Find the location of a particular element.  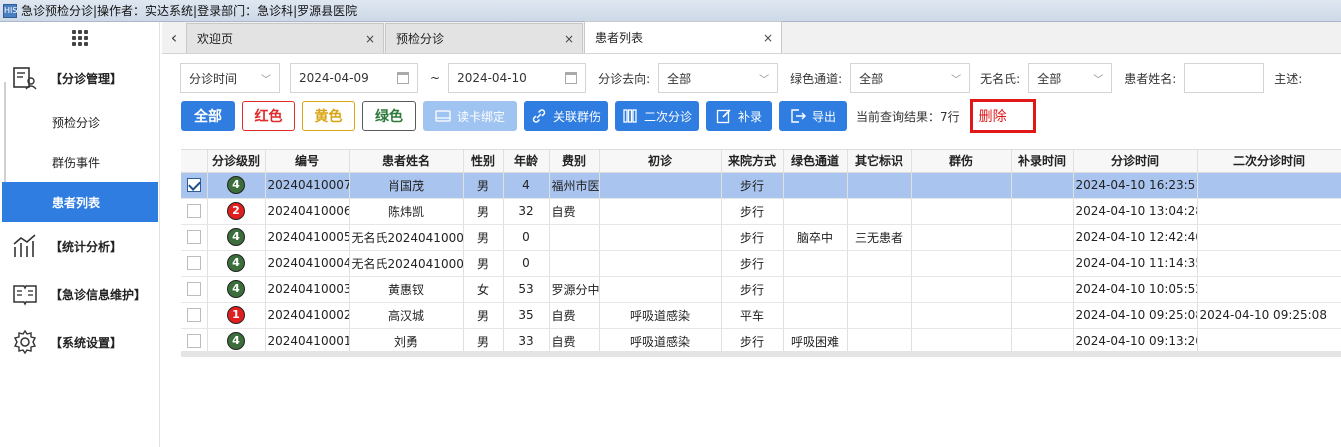

time-type-select: 分诊时间 ﹀ is located at coordinates (230, 78).